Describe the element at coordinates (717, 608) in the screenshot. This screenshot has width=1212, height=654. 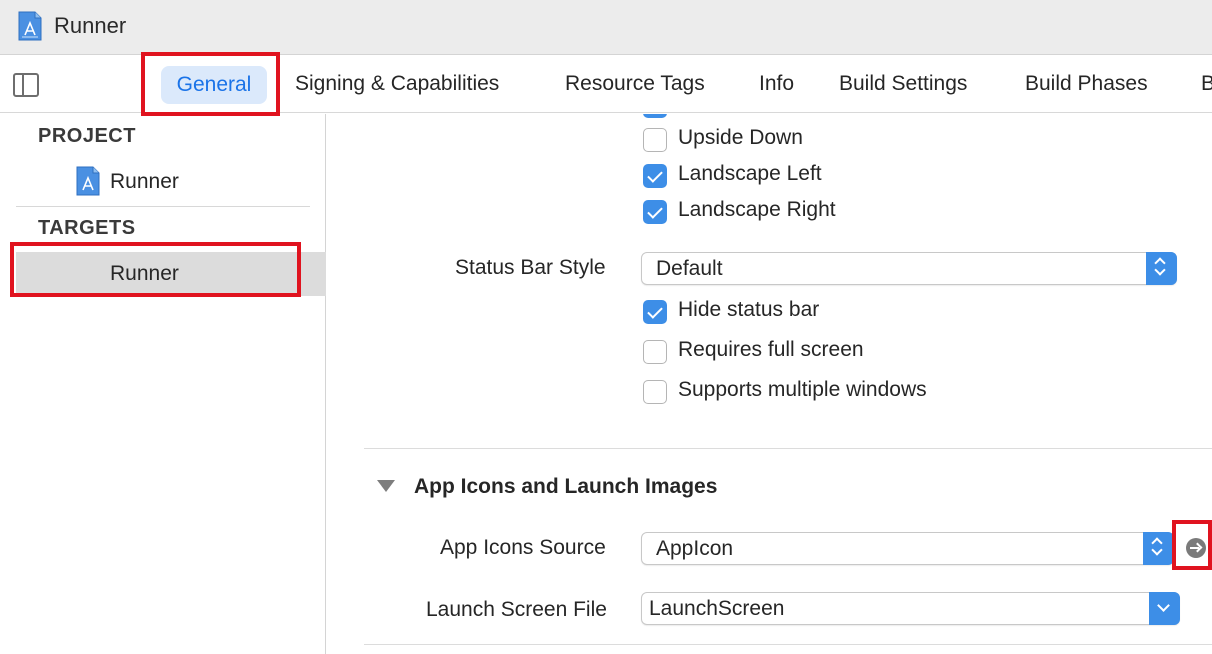
I see `launch-screen-file-value: LaunchScreen` at that location.